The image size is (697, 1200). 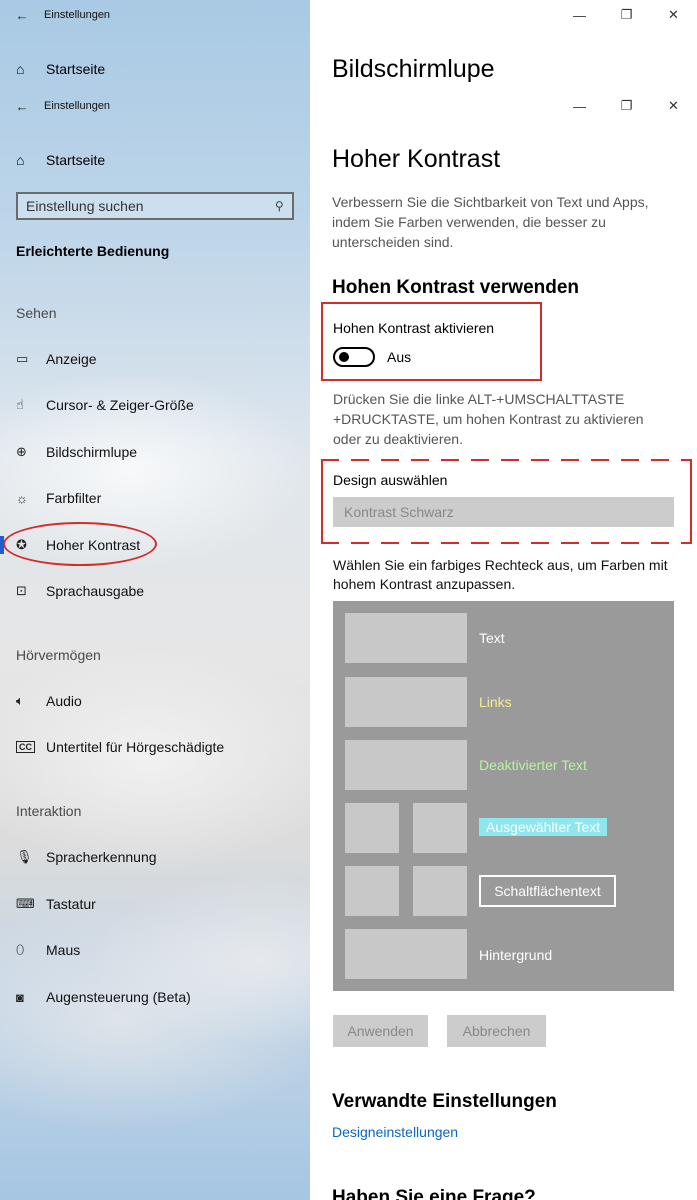 What do you see at coordinates (21, 590) in the screenshot?
I see `narrator-icon: ⊡` at bounding box center [21, 590].